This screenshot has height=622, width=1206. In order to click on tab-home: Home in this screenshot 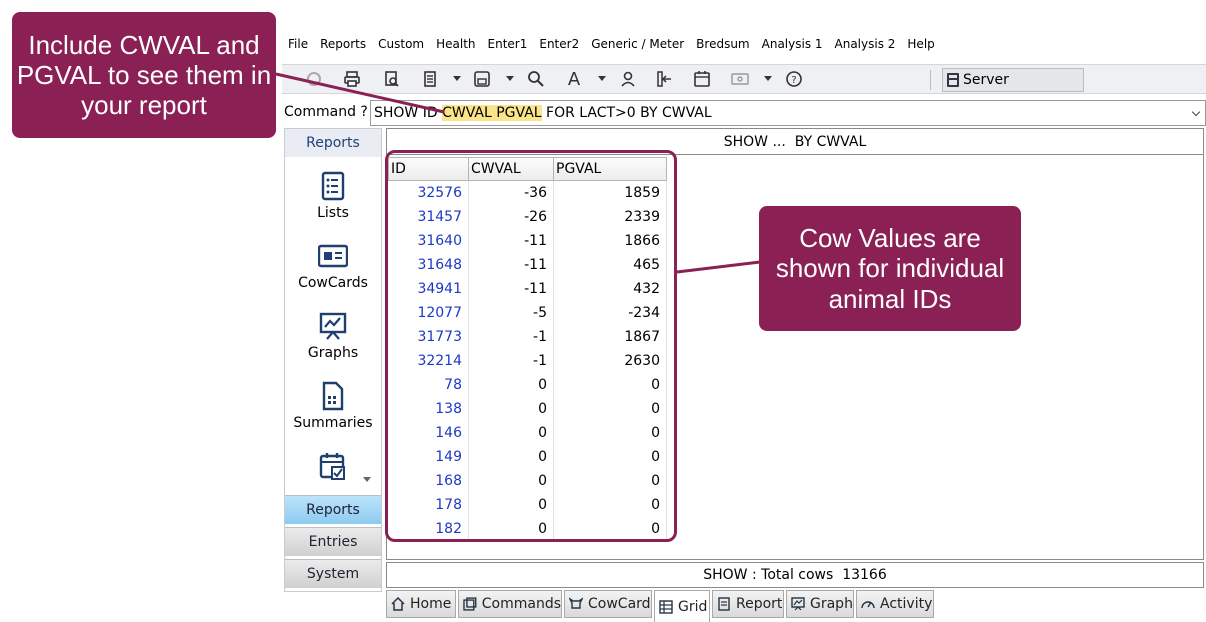, I will do `click(421, 604)`.